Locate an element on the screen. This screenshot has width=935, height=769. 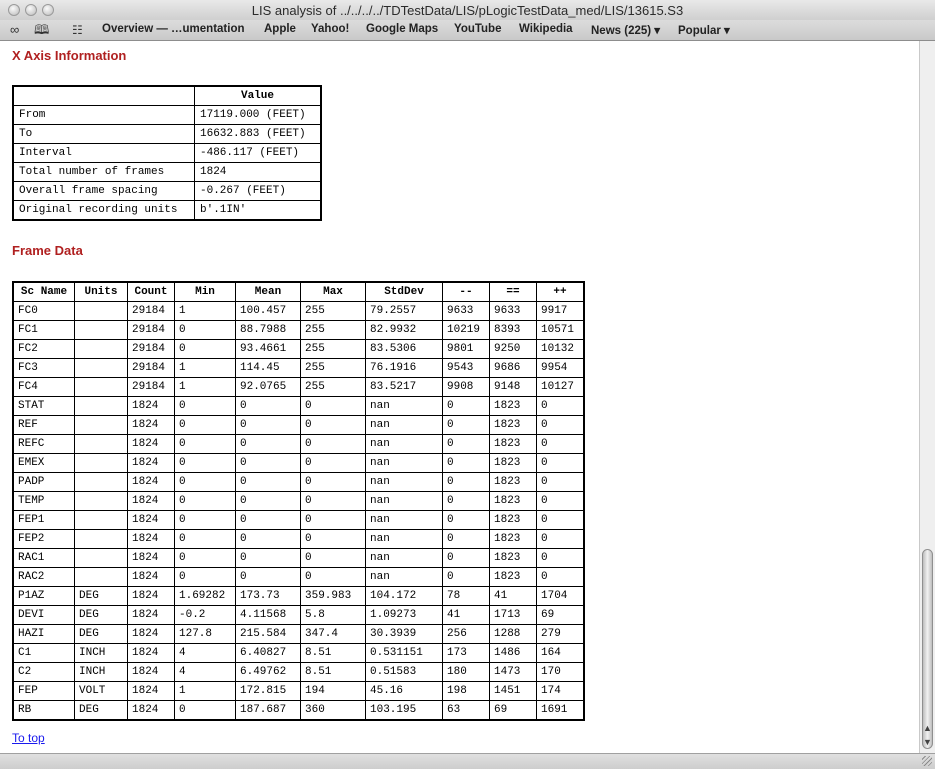
table-row: C2 INCH 1824 4 6.49762 8.51 0.51583 180 1473 170 is located at coordinates (298, 672).